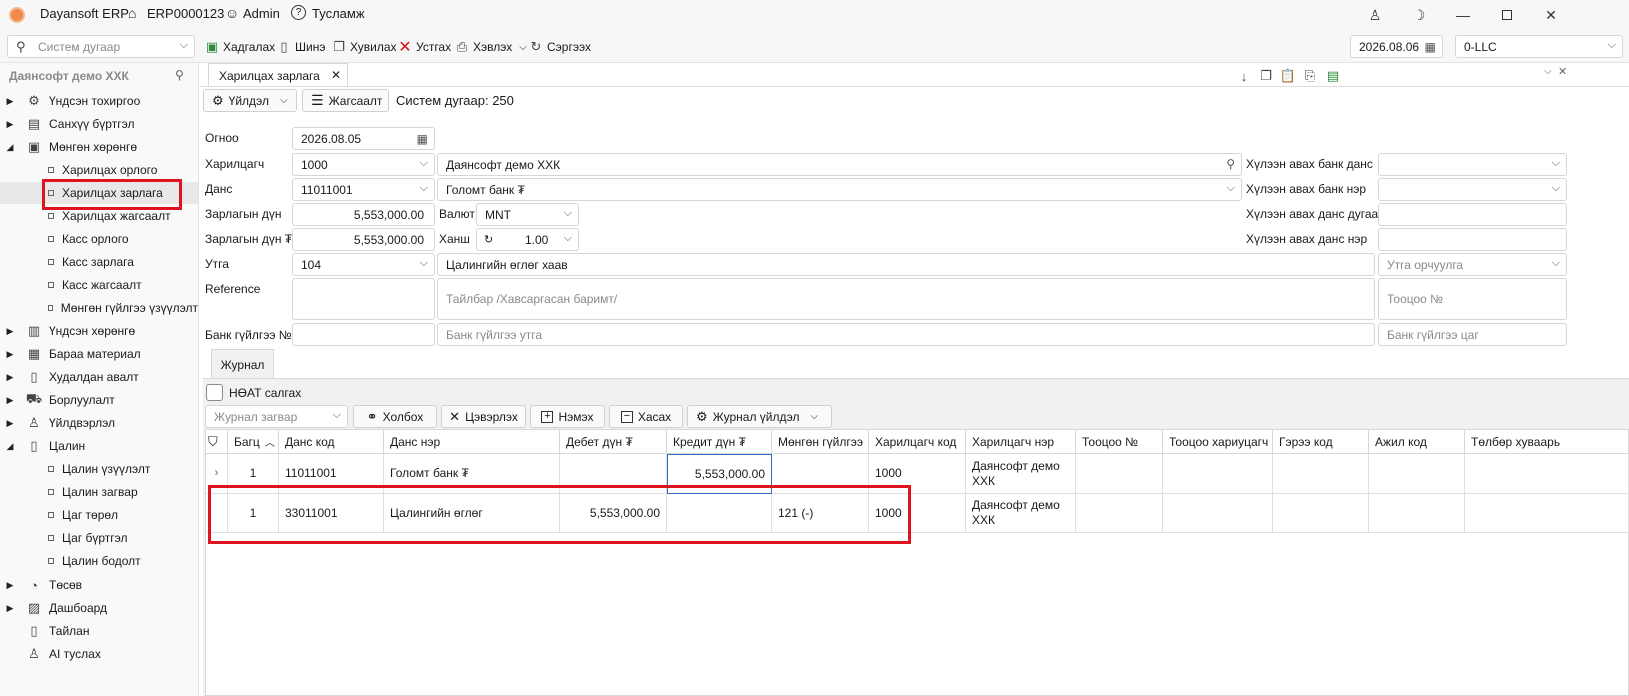 This screenshot has height=696, width=1629. What do you see at coordinates (232, 13) in the screenshot?
I see `user-icon: ☺` at bounding box center [232, 13].